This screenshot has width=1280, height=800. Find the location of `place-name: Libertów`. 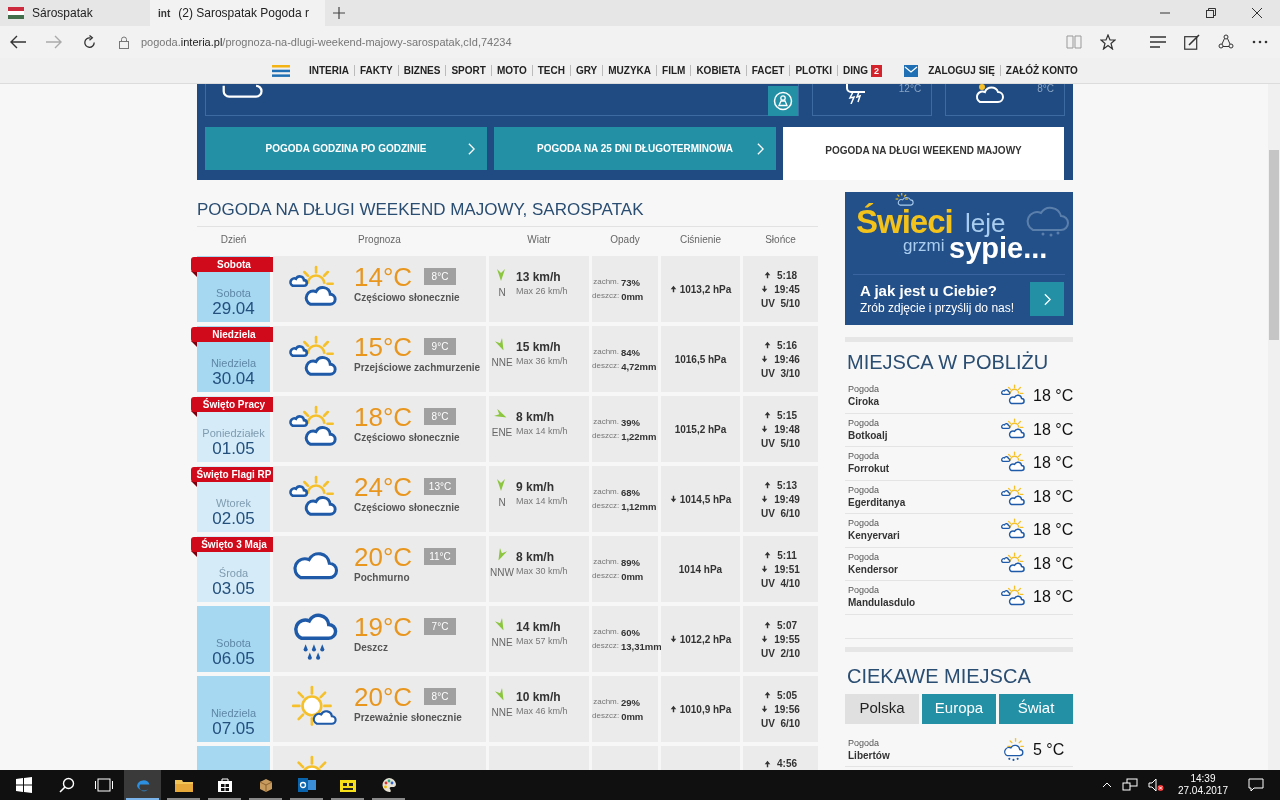

place-name: Libertów is located at coordinates (869, 755).